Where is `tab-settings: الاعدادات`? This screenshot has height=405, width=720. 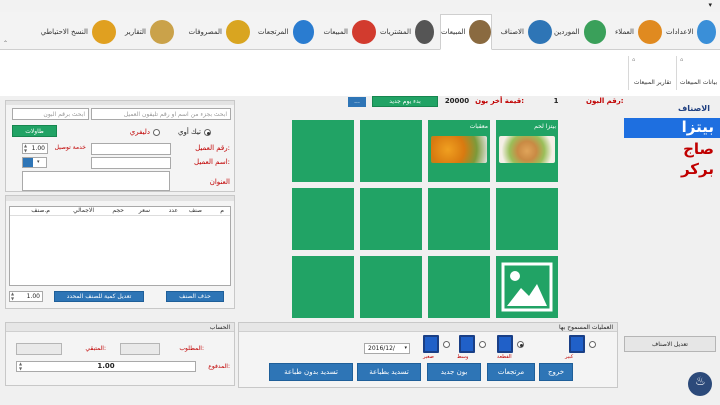 tab-settings: الاعدادات is located at coordinates (691, 32).